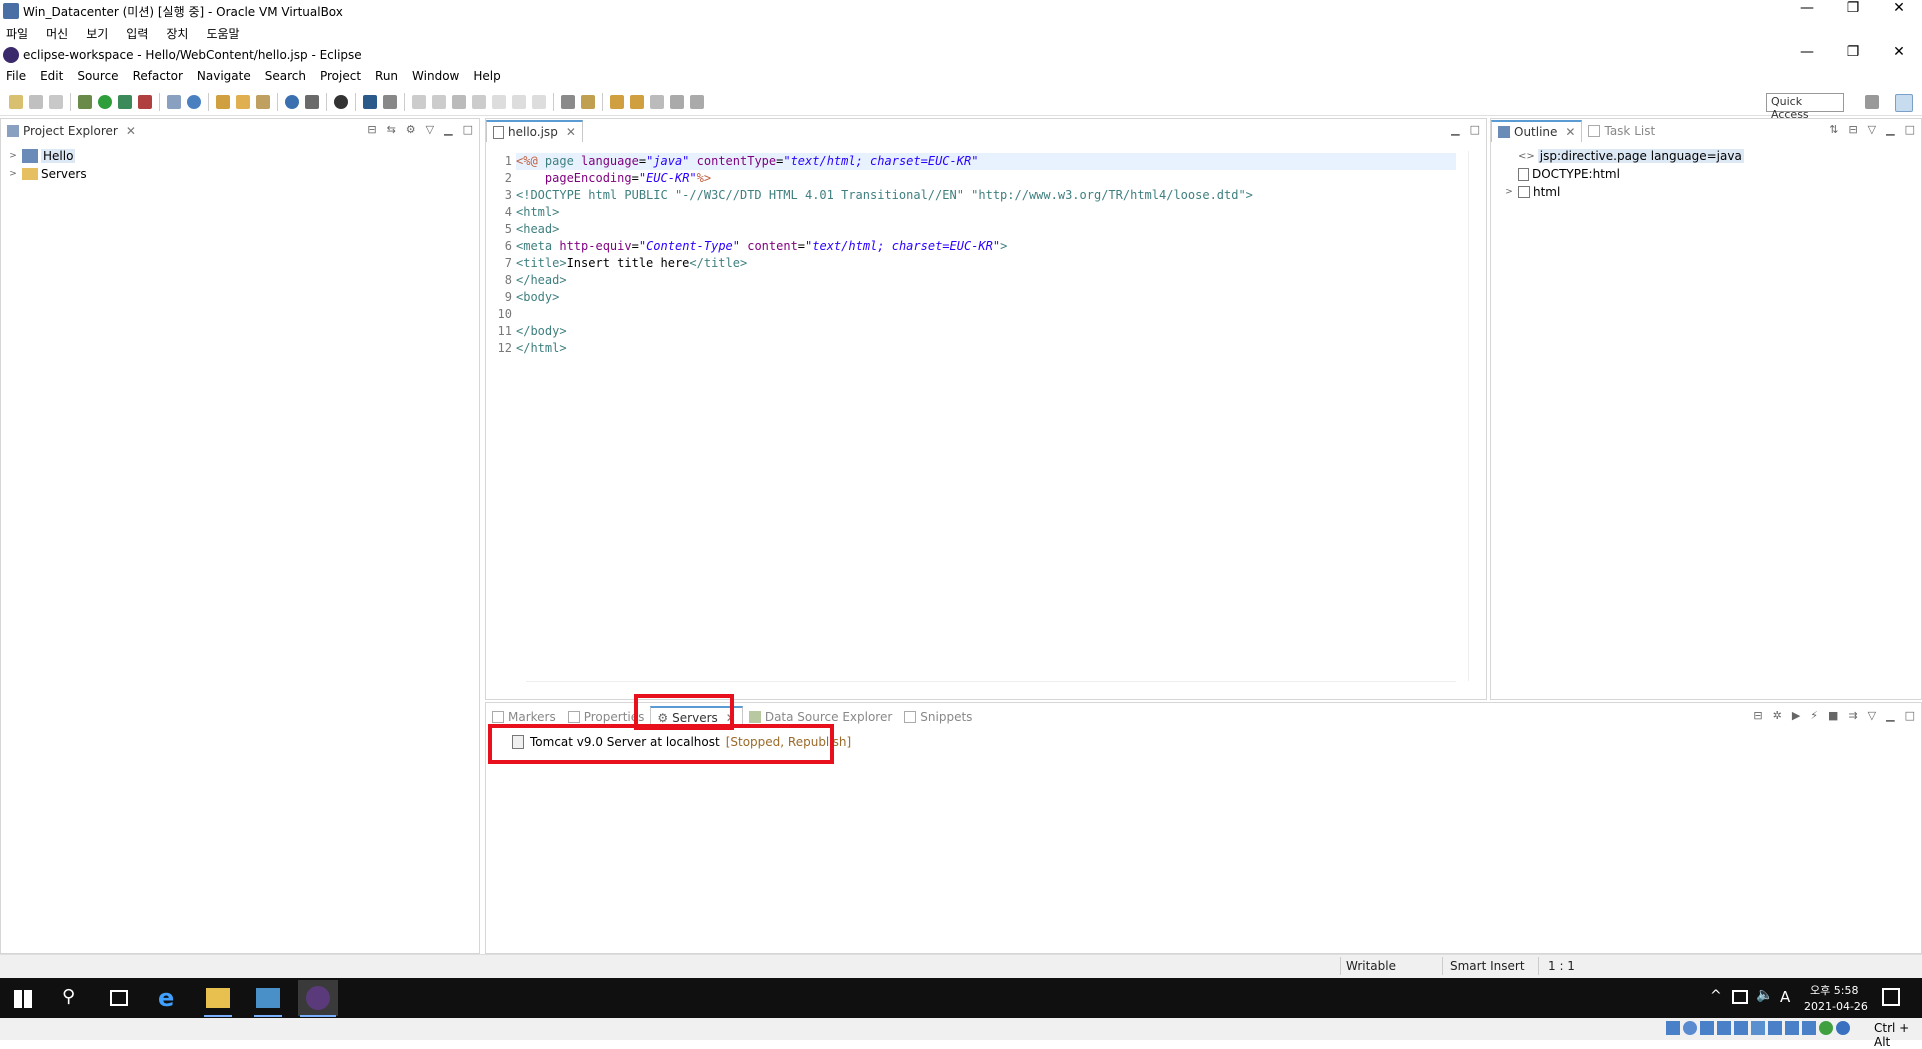 The width and height of the screenshot is (1922, 1049). I want to click on volume-muted-icon: 🔈, so click(1764, 995).